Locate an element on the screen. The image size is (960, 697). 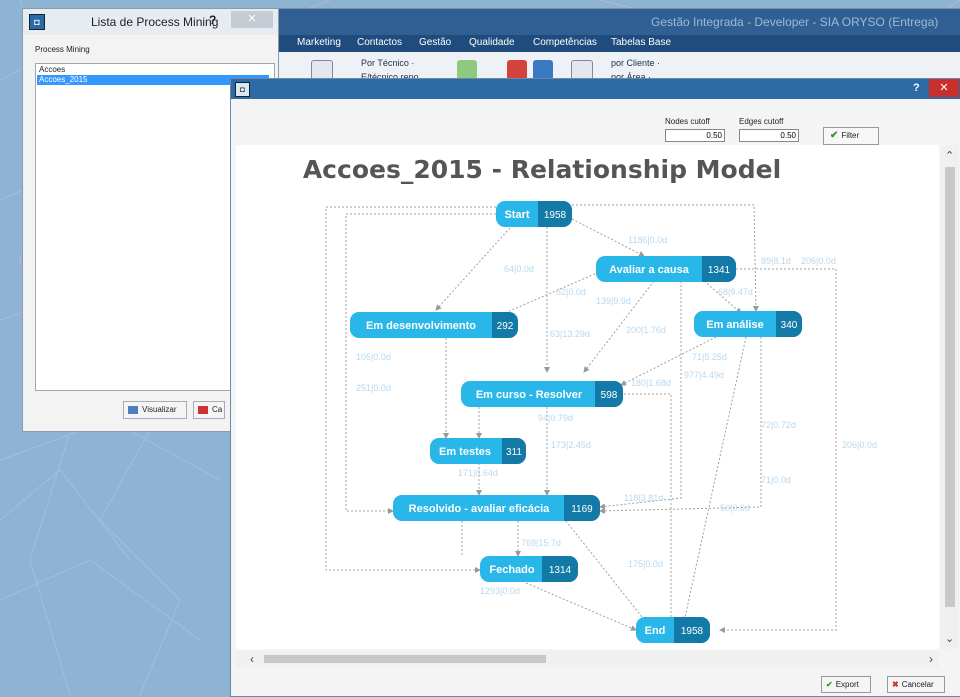
edge-label: 105|0.0d is located at coordinates (373, 357).